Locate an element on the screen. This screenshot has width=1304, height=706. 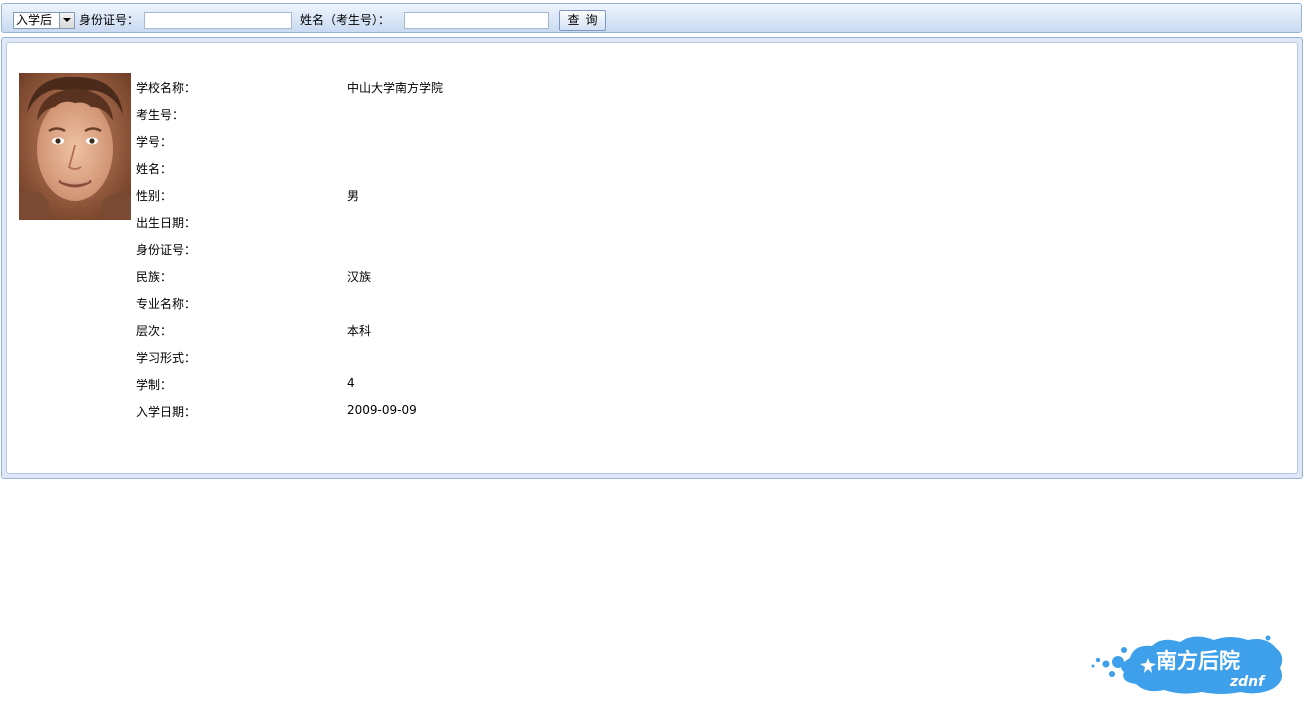
info-value: 中山大学南方学院 is located at coordinates (395, 88).